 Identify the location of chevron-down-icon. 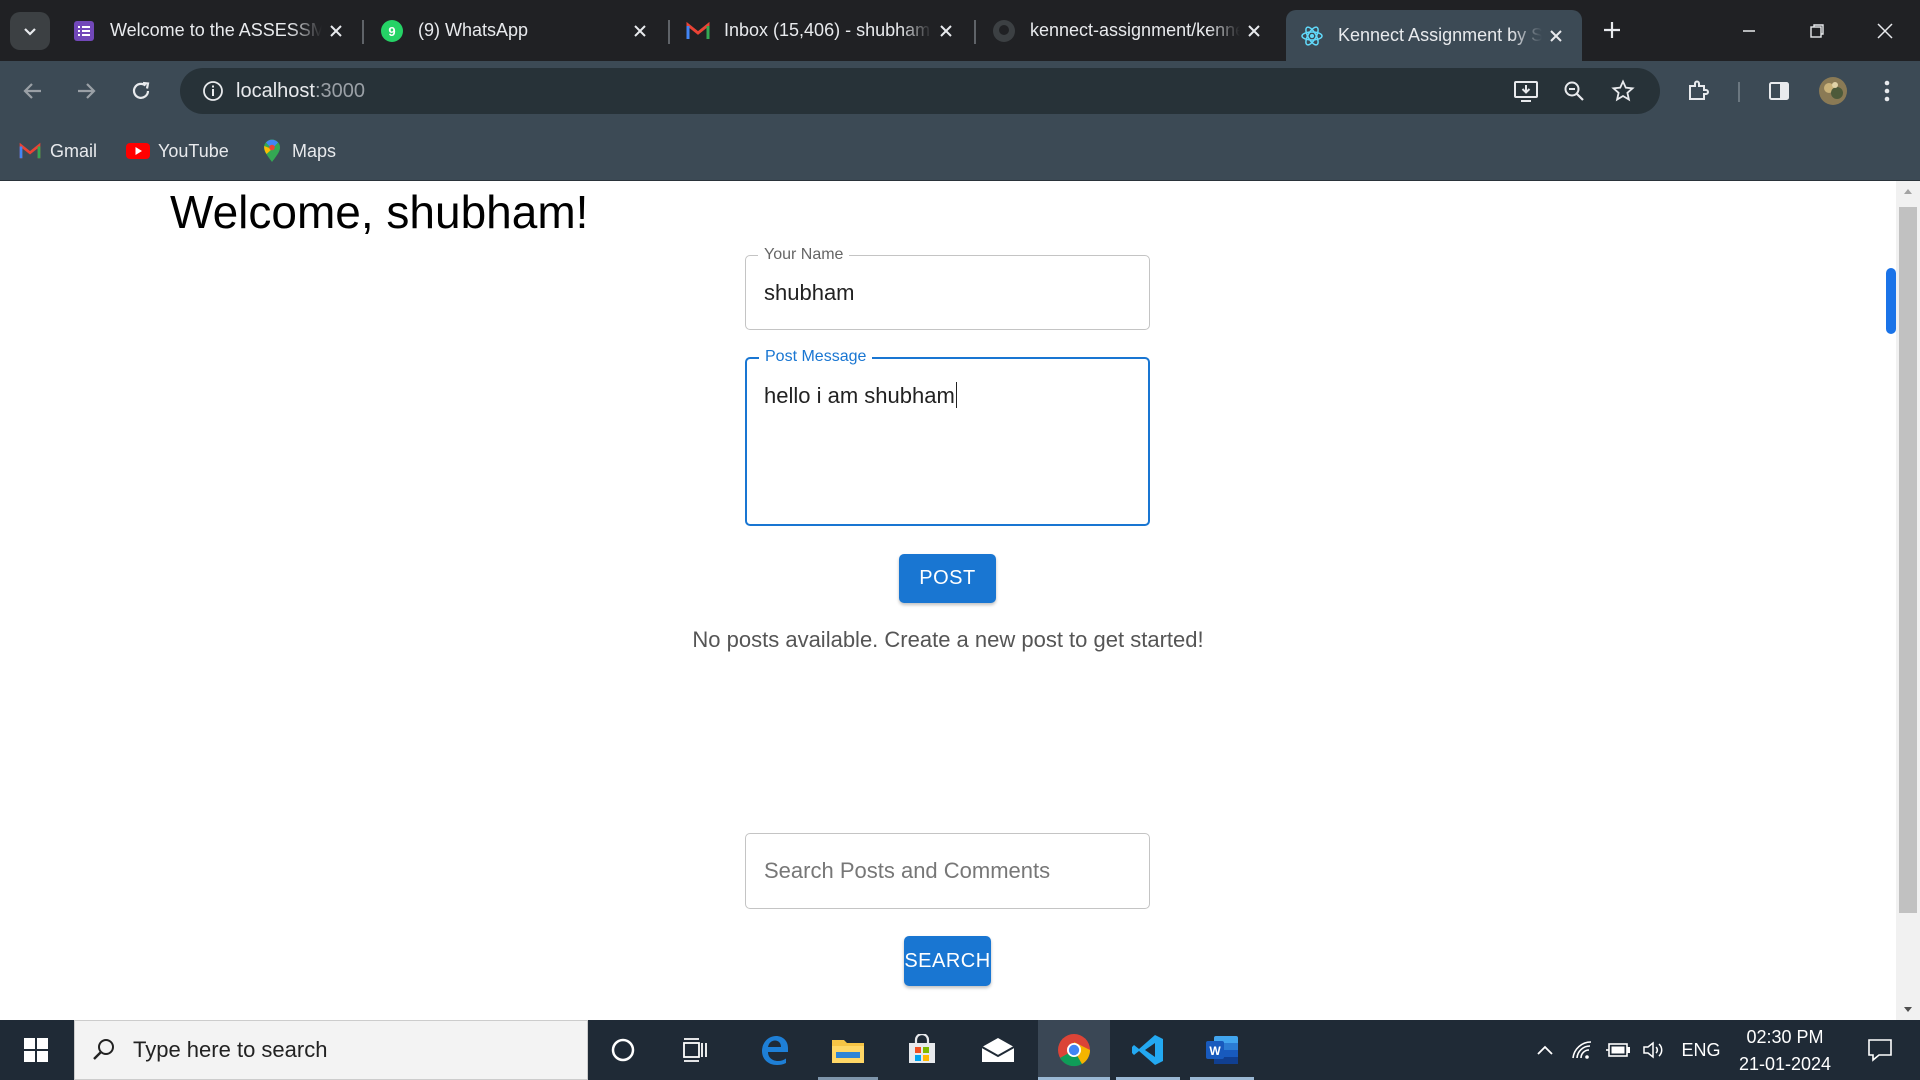
(30, 32).